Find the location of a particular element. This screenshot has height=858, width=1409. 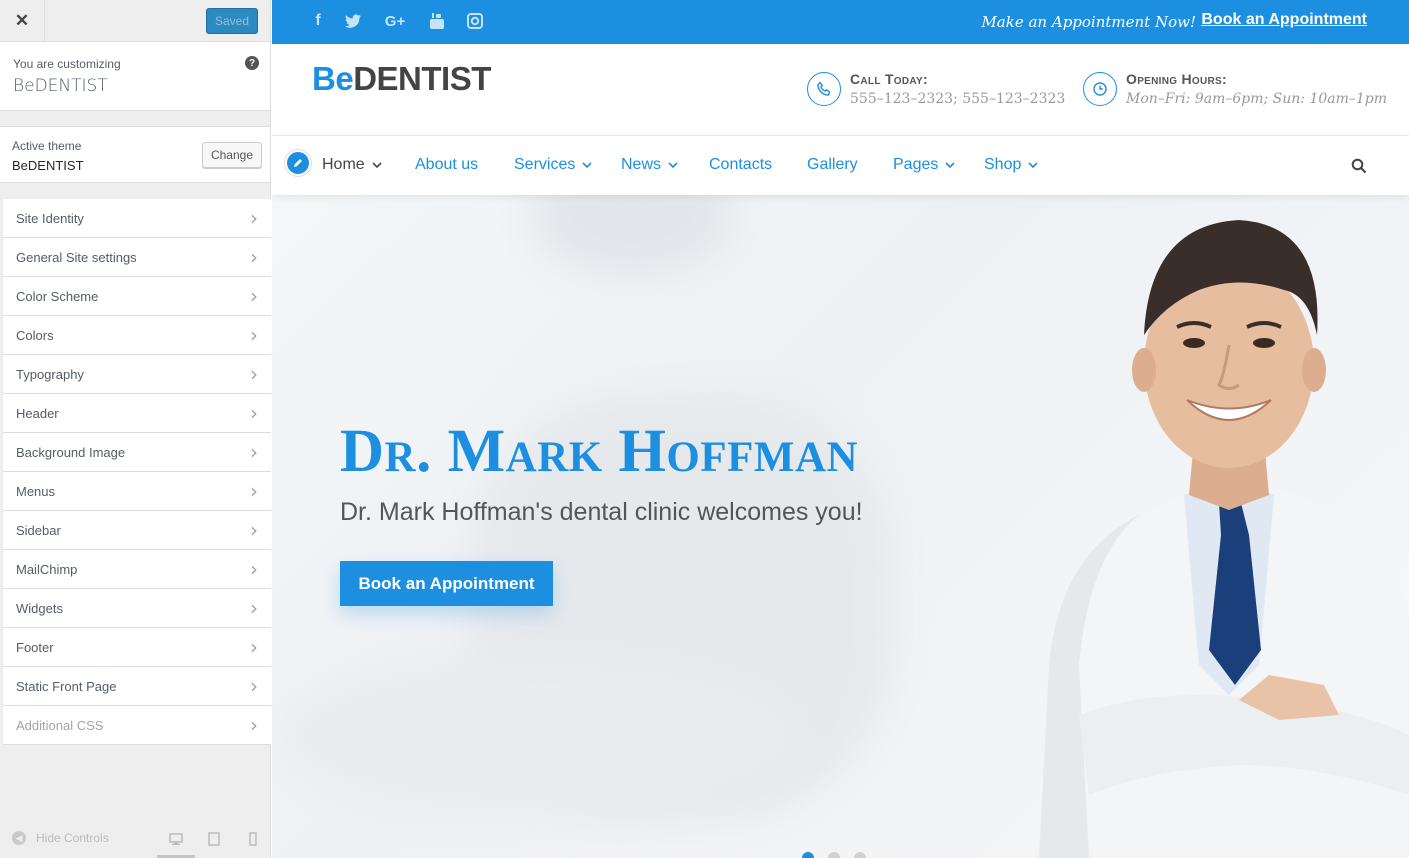

opening-hours-title: Opening Hours: is located at coordinates (1176, 79).